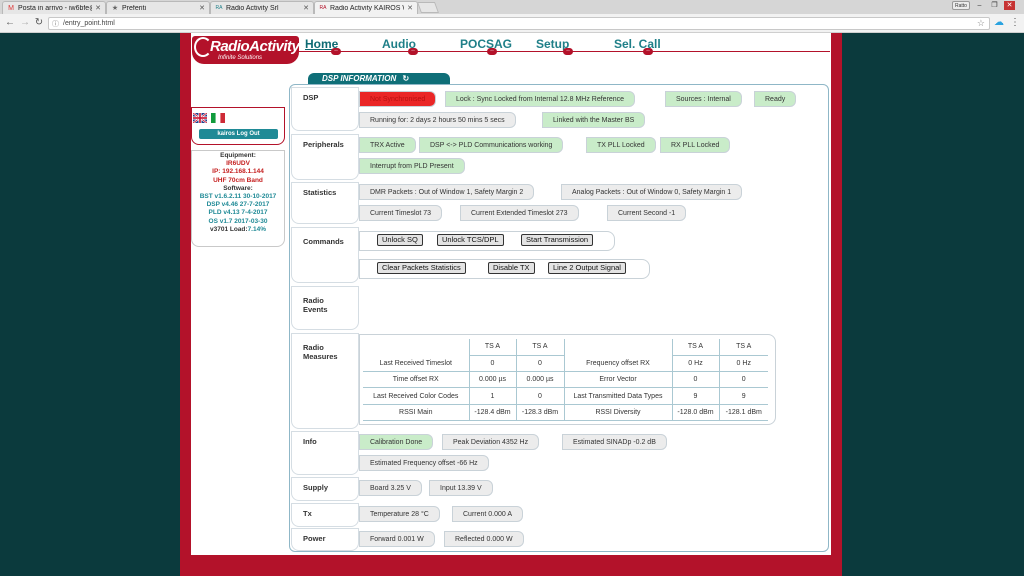  I want to click on unlock-sq-button: Unlock SQ, so click(400, 240).